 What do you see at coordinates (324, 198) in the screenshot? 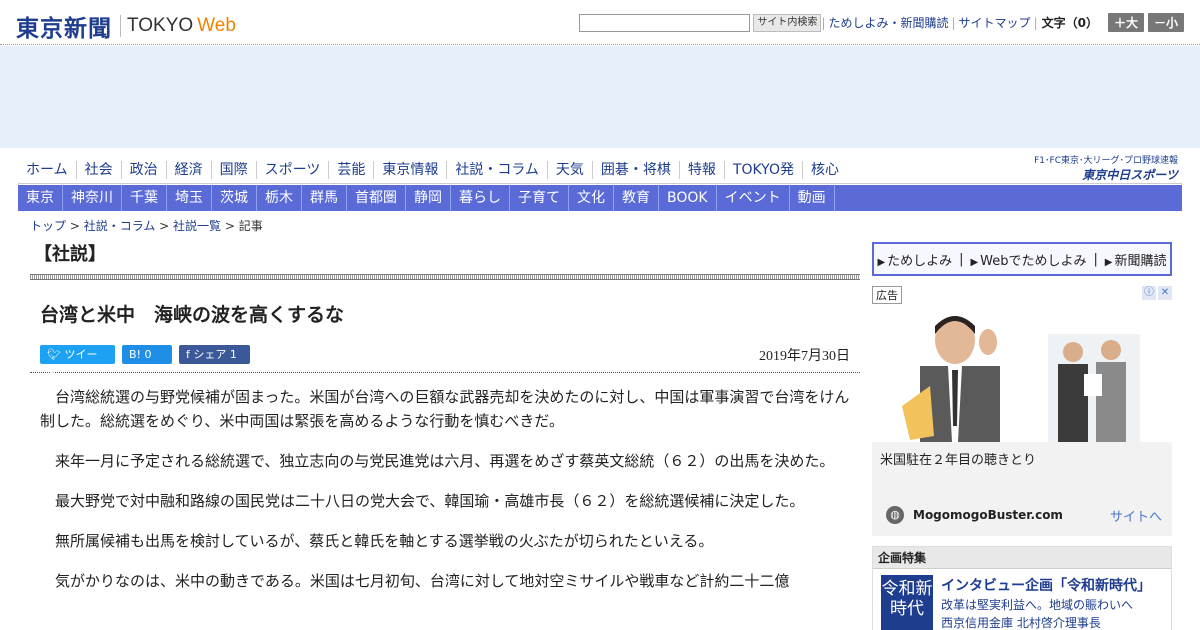
I see `regional-nav-item: 群馬` at bounding box center [324, 198].